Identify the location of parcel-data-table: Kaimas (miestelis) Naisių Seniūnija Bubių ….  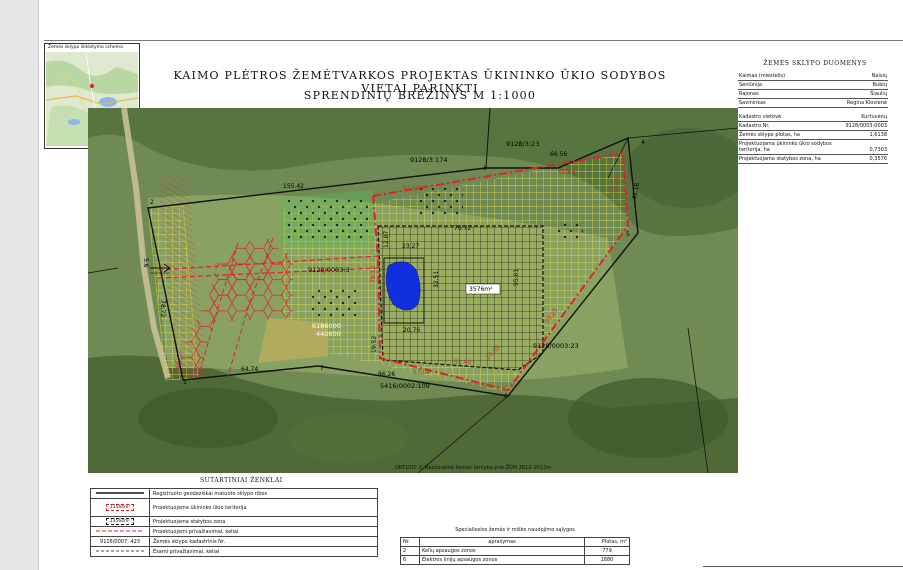
(813, 118).